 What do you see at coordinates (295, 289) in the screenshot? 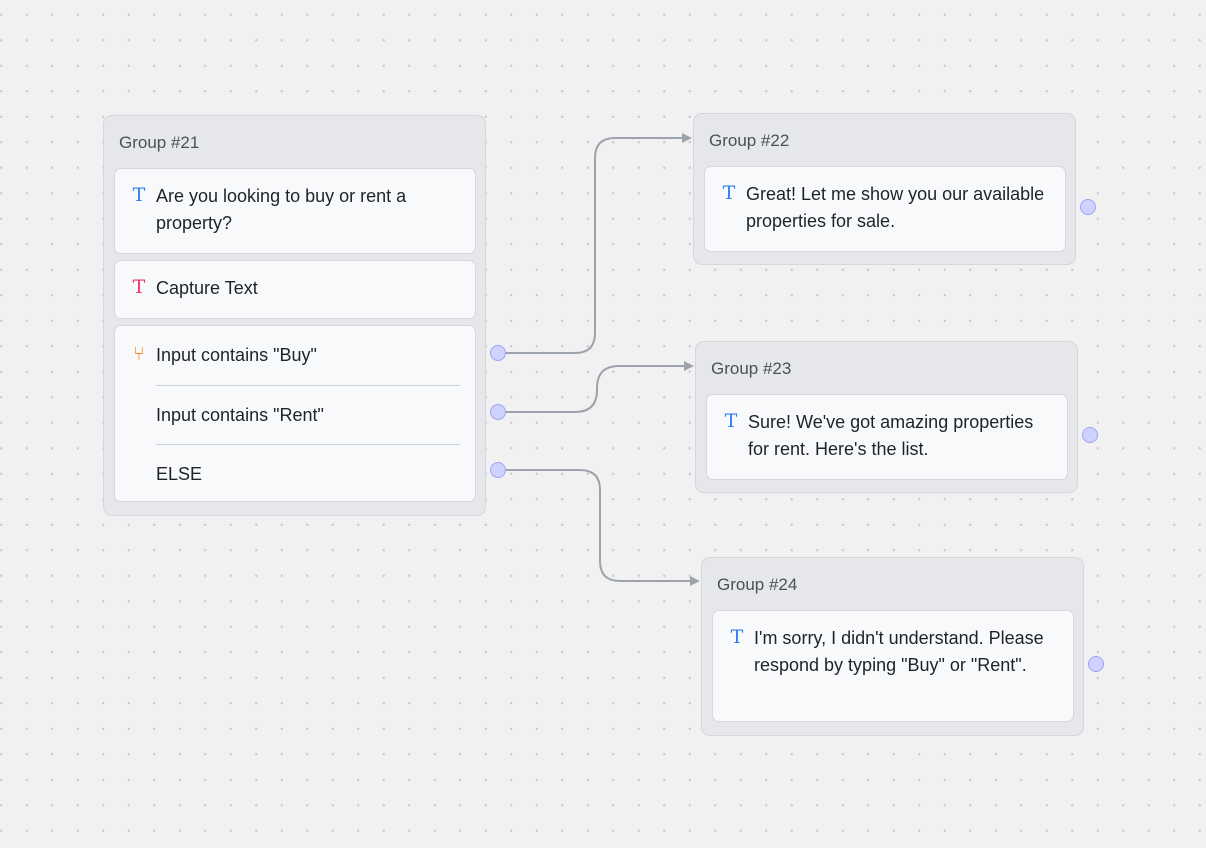
I see `capture-text-block: T Capture Text` at bounding box center [295, 289].